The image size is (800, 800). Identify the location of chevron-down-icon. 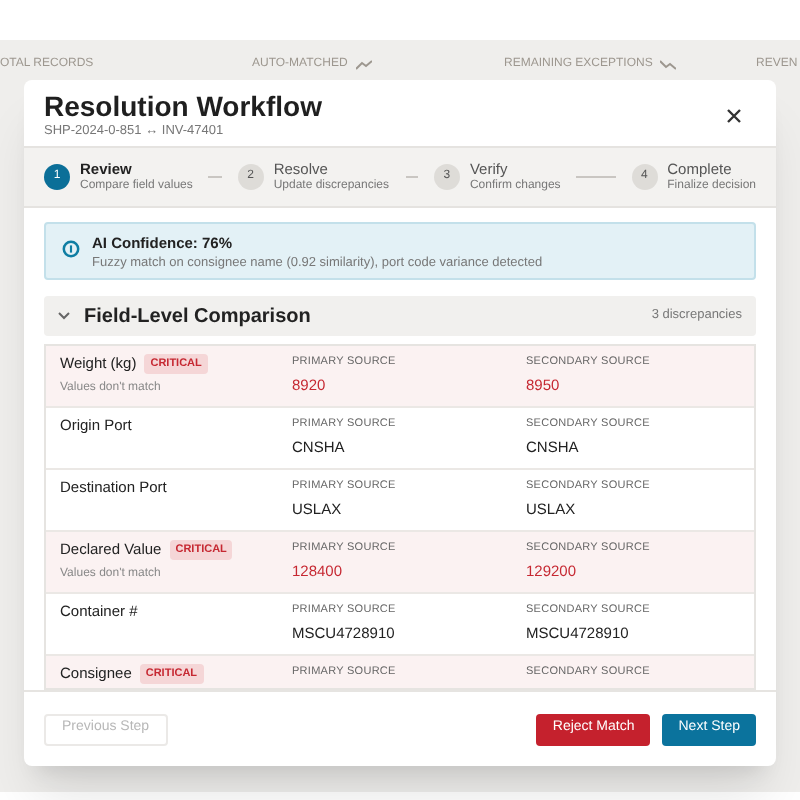
(64, 316).